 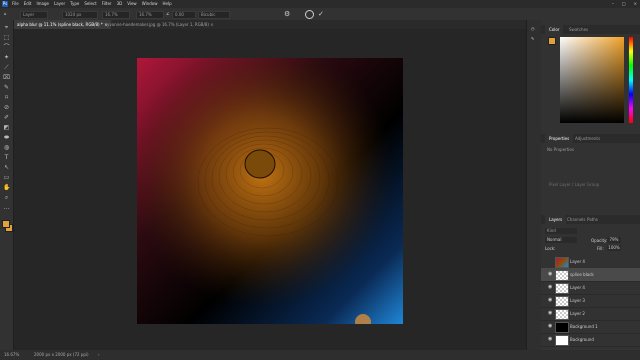 What do you see at coordinates (99, 355) in the screenshot?
I see `status-menu-arrow: ›` at bounding box center [99, 355].